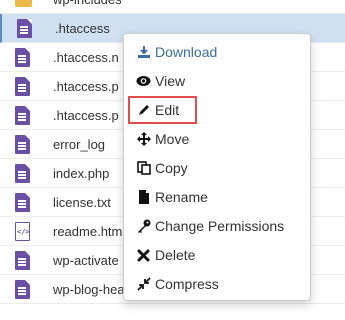 The image size is (345, 320). What do you see at coordinates (23, 4) in the screenshot?
I see `folder-icon` at bounding box center [23, 4].